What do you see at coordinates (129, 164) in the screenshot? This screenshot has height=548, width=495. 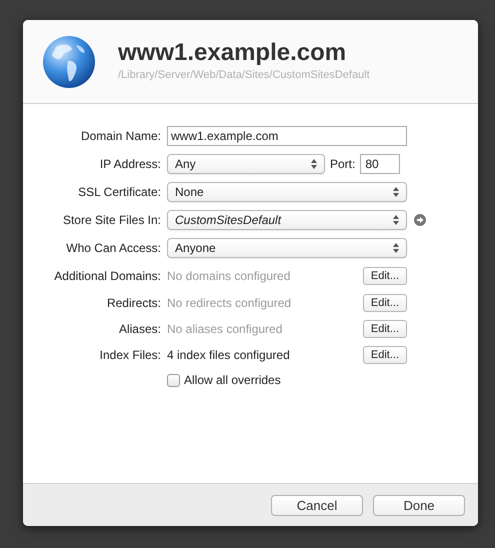 I see `field-label: IP Address:` at bounding box center [129, 164].